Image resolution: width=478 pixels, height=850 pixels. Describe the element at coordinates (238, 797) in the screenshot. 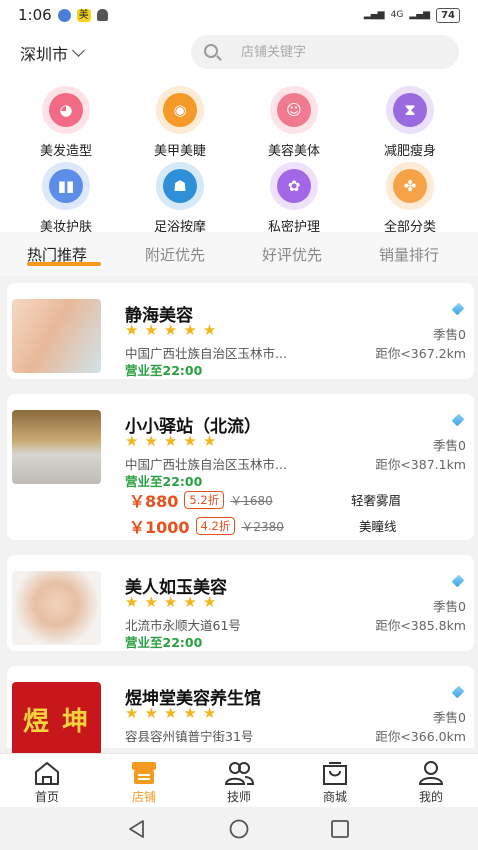

I see `nav-label: 技师` at that location.